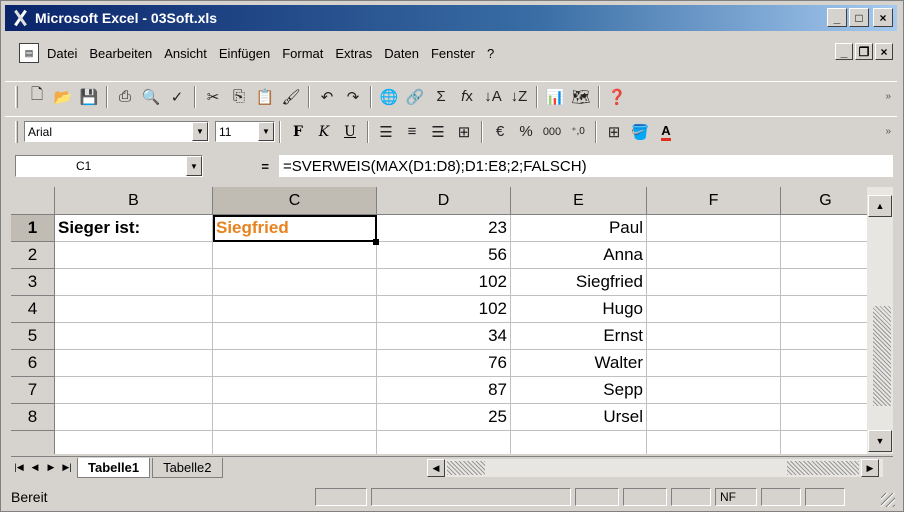  Describe the element at coordinates (714, 228) in the screenshot. I see `cell-f1` at that location.